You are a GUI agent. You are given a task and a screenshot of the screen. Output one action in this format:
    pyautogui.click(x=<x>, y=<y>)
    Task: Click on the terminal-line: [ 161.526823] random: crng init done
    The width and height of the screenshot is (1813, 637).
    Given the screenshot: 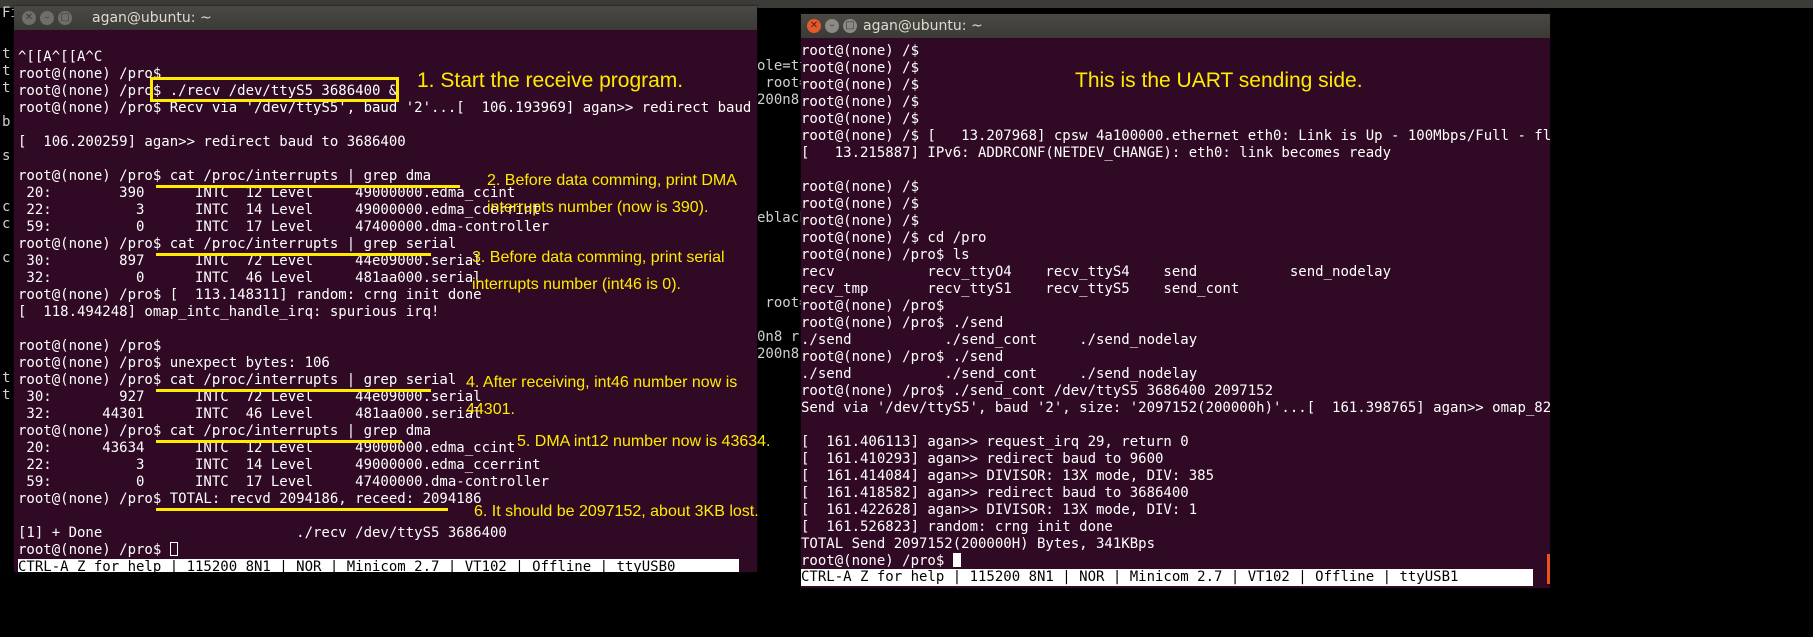 What is the action you would take?
    pyautogui.click(x=957, y=527)
    